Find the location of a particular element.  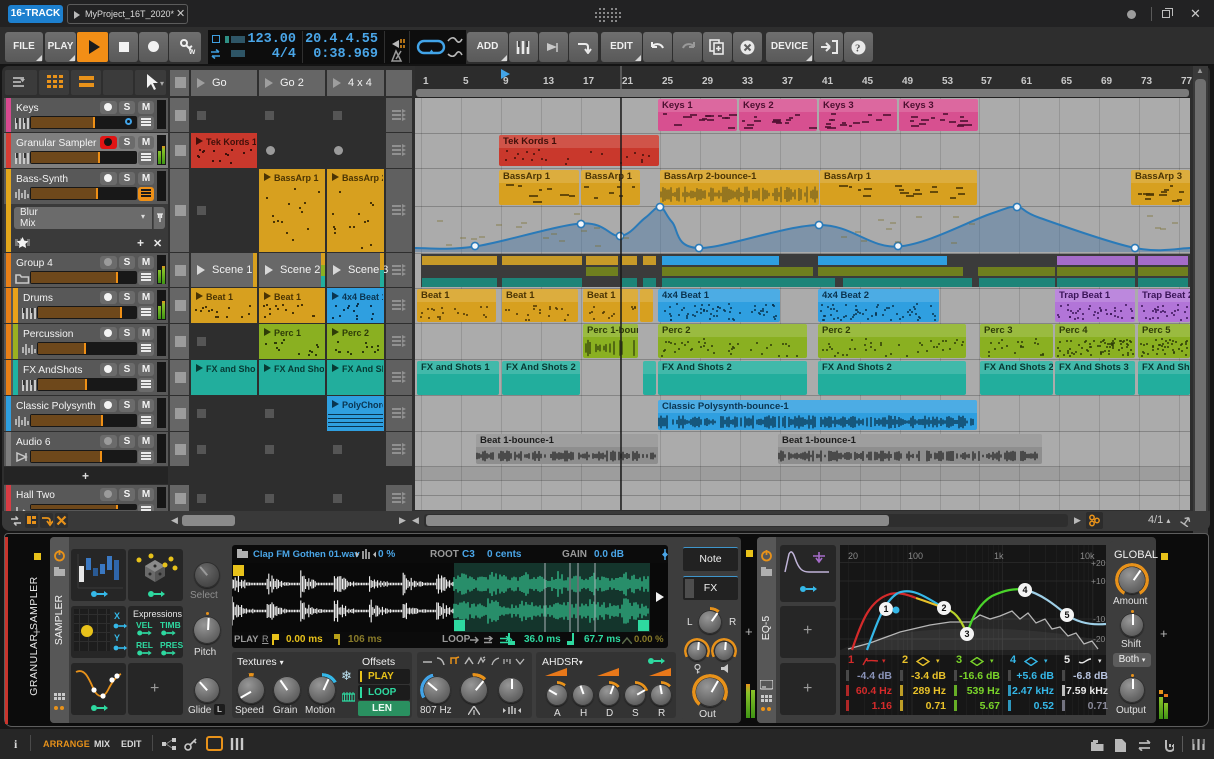

svg-text: 5 is located at coordinates (1066, 615).